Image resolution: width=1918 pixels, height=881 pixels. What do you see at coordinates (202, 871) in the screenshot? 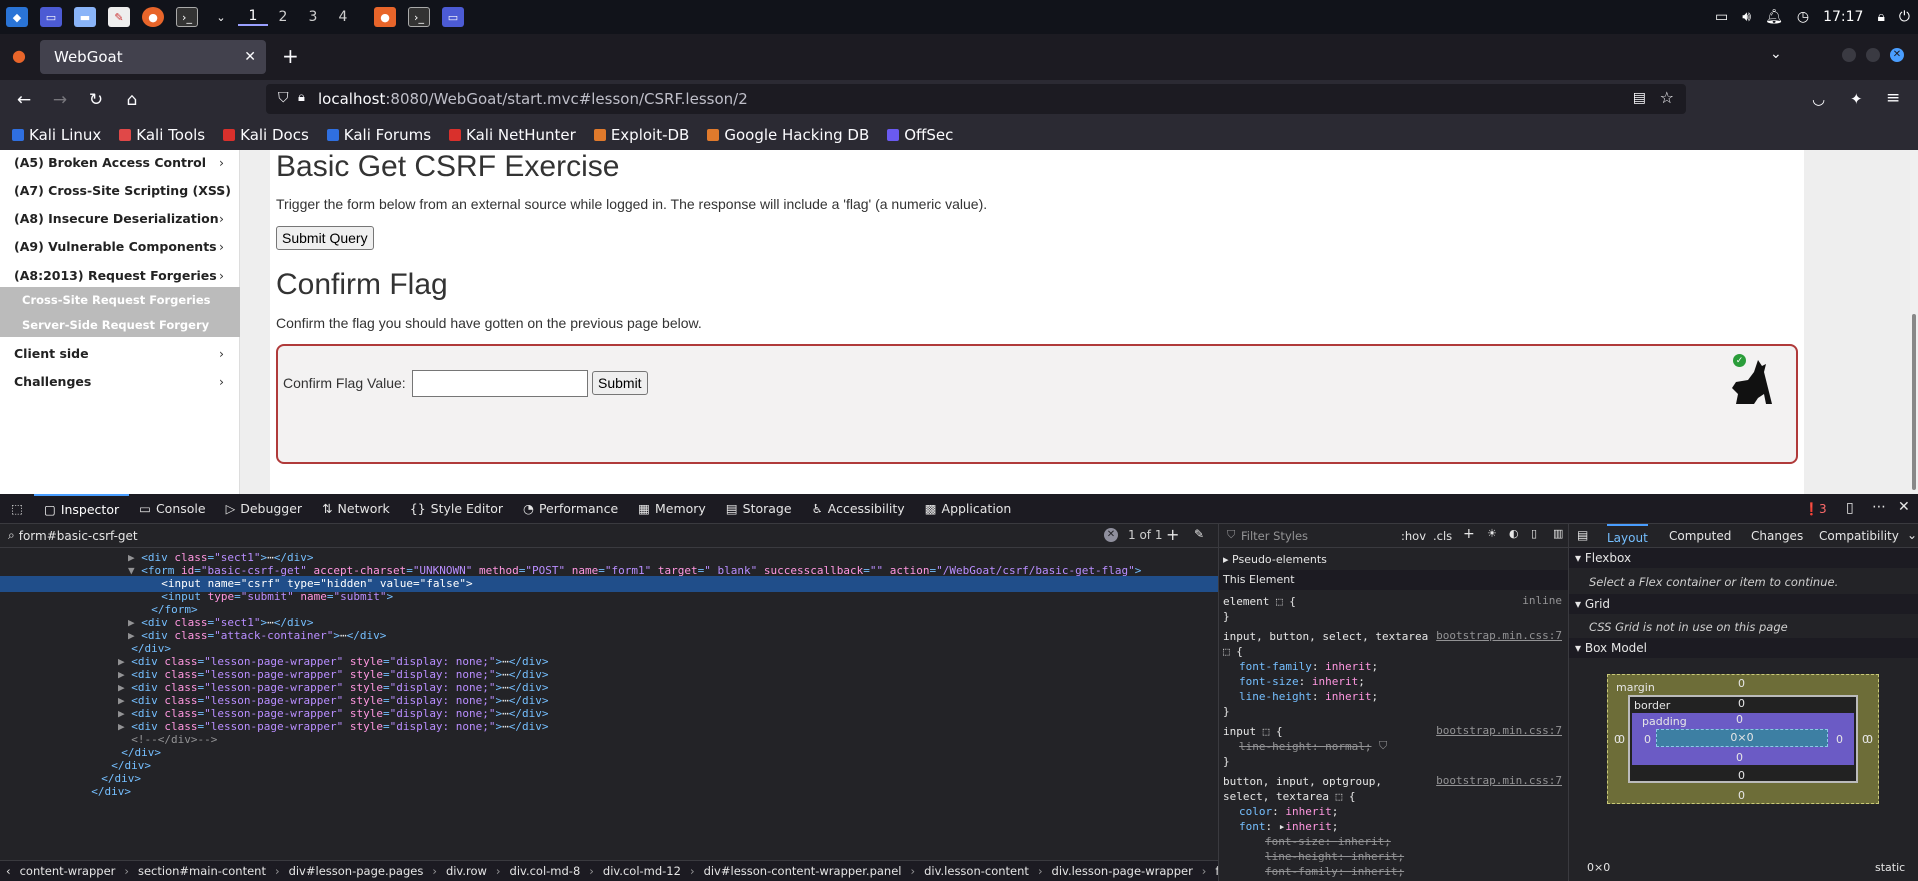
I see `breadcrumb-item: section#main-content` at bounding box center [202, 871].